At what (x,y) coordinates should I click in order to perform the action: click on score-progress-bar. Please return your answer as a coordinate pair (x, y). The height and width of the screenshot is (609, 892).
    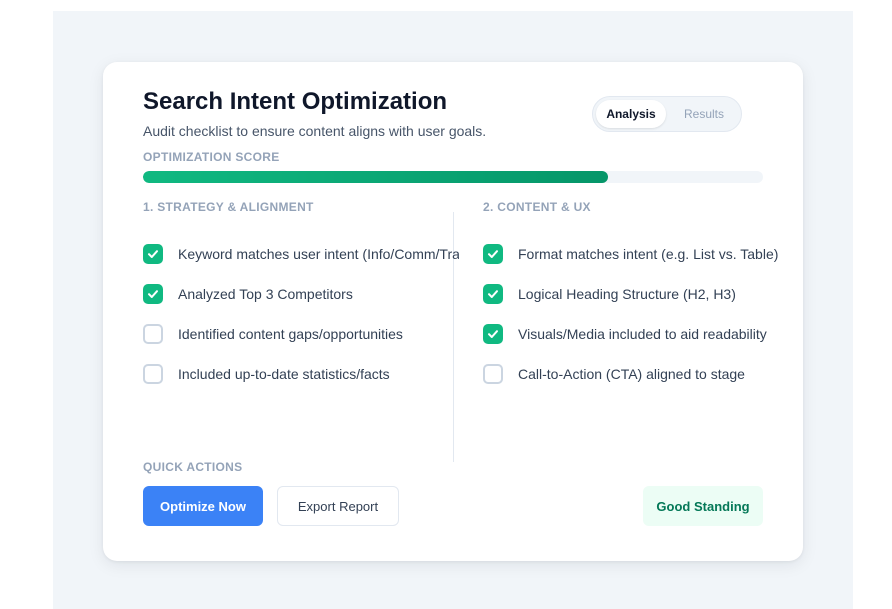
    Looking at the image, I should click on (453, 177).